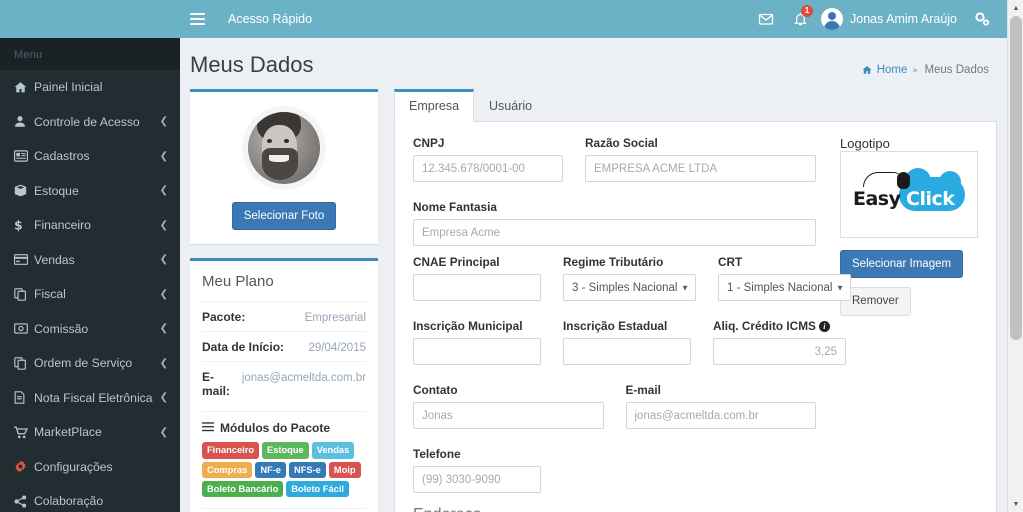  Describe the element at coordinates (24, 225) in the screenshot. I see `dollar-icon: $` at that location.